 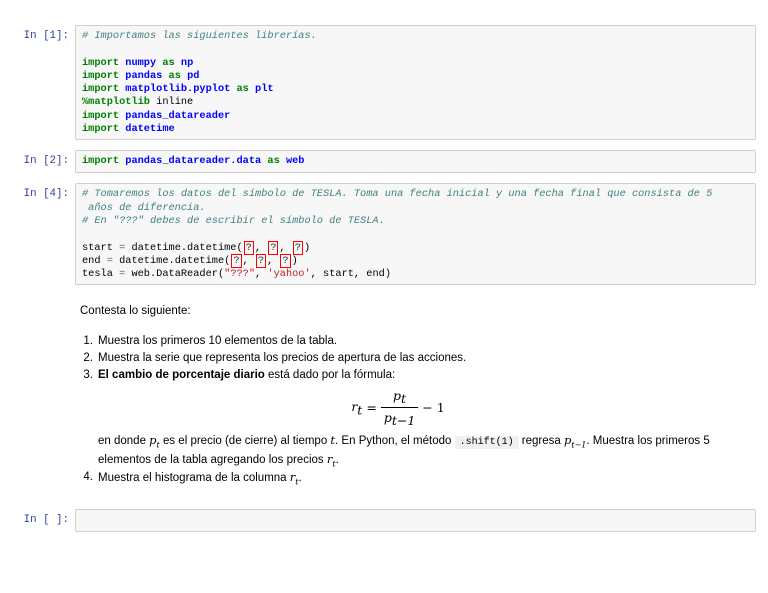 I want to click on list-number-2: 2., so click(x=88, y=358).